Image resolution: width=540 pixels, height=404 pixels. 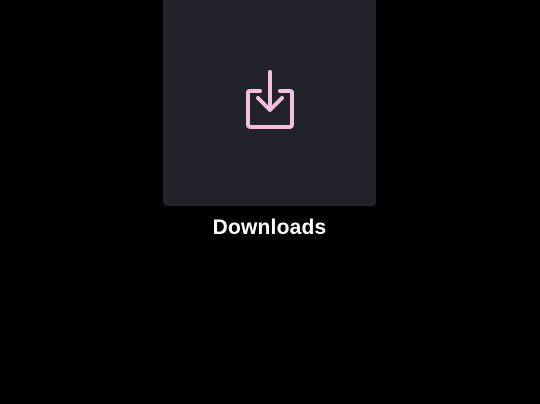 I want to click on download-icon, so click(x=269, y=99).